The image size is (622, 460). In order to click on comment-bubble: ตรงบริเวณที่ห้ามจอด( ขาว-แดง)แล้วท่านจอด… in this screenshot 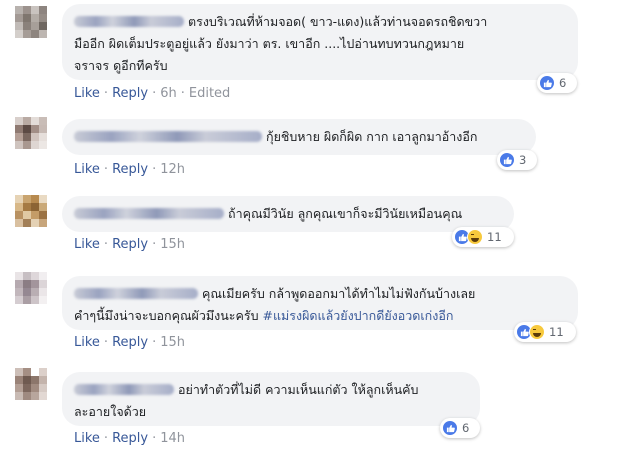, I will do `click(320, 42)`.